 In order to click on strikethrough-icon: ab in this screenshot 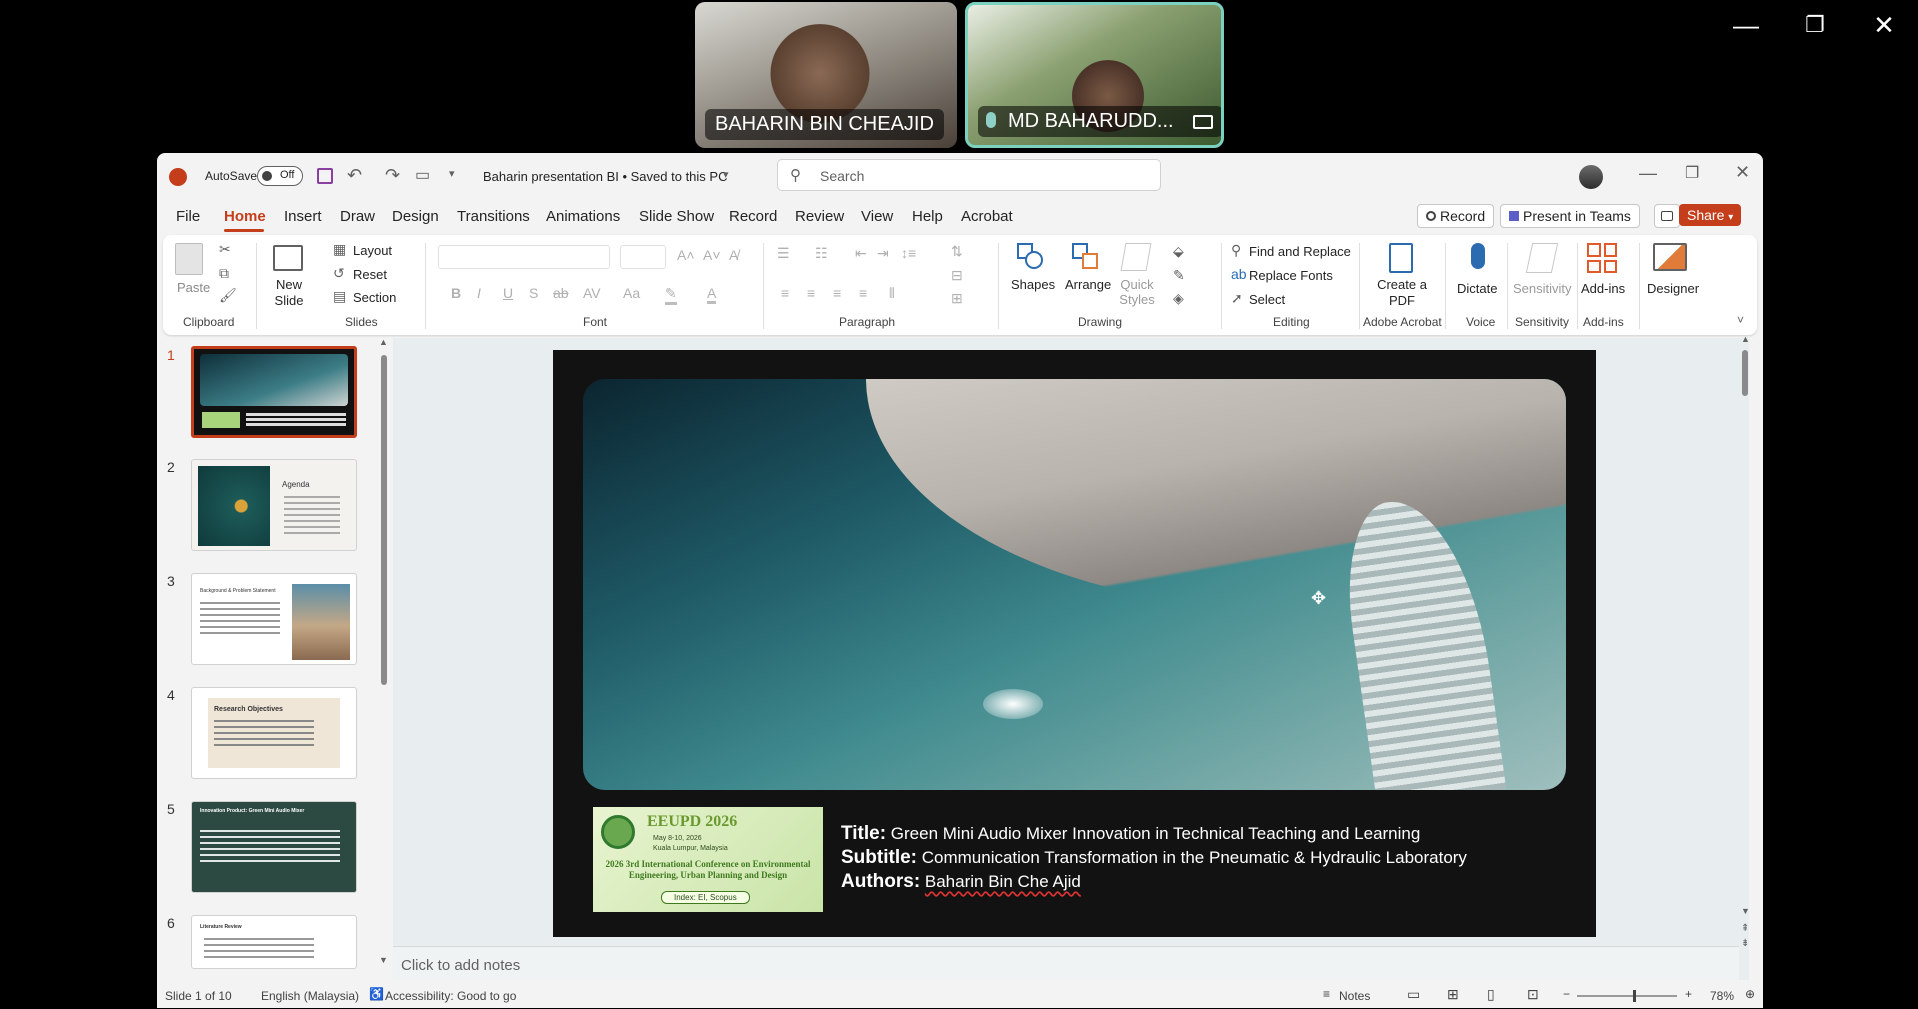, I will do `click(561, 293)`.